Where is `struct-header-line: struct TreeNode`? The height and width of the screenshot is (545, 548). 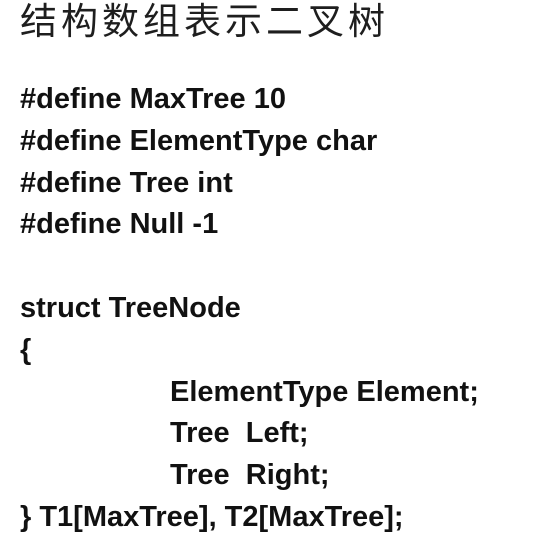 struct-header-line: struct TreeNode is located at coordinates (130, 307).